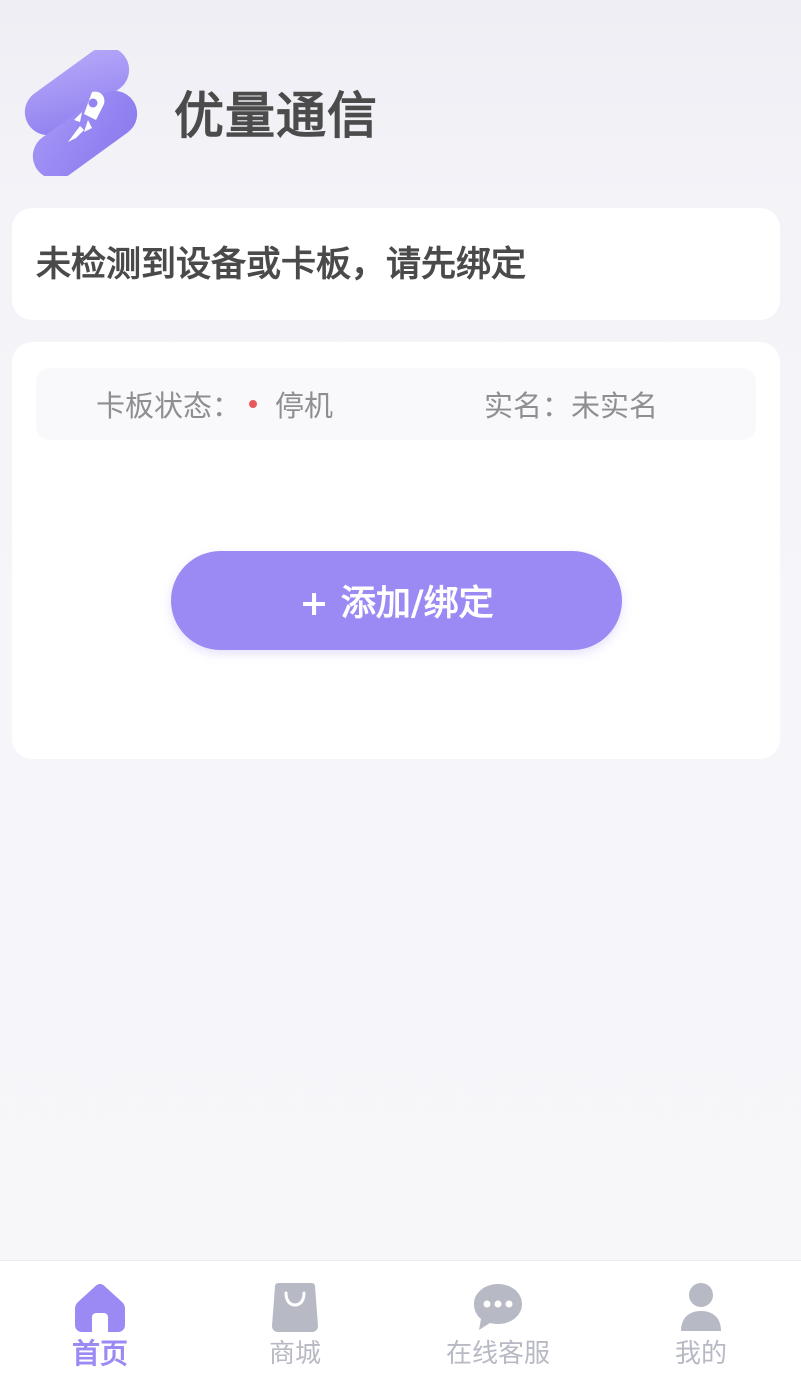  What do you see at coordinates (615, 406) in the screenshot?
I see `realname-value: 未实名` at bounding box center [615, 406].